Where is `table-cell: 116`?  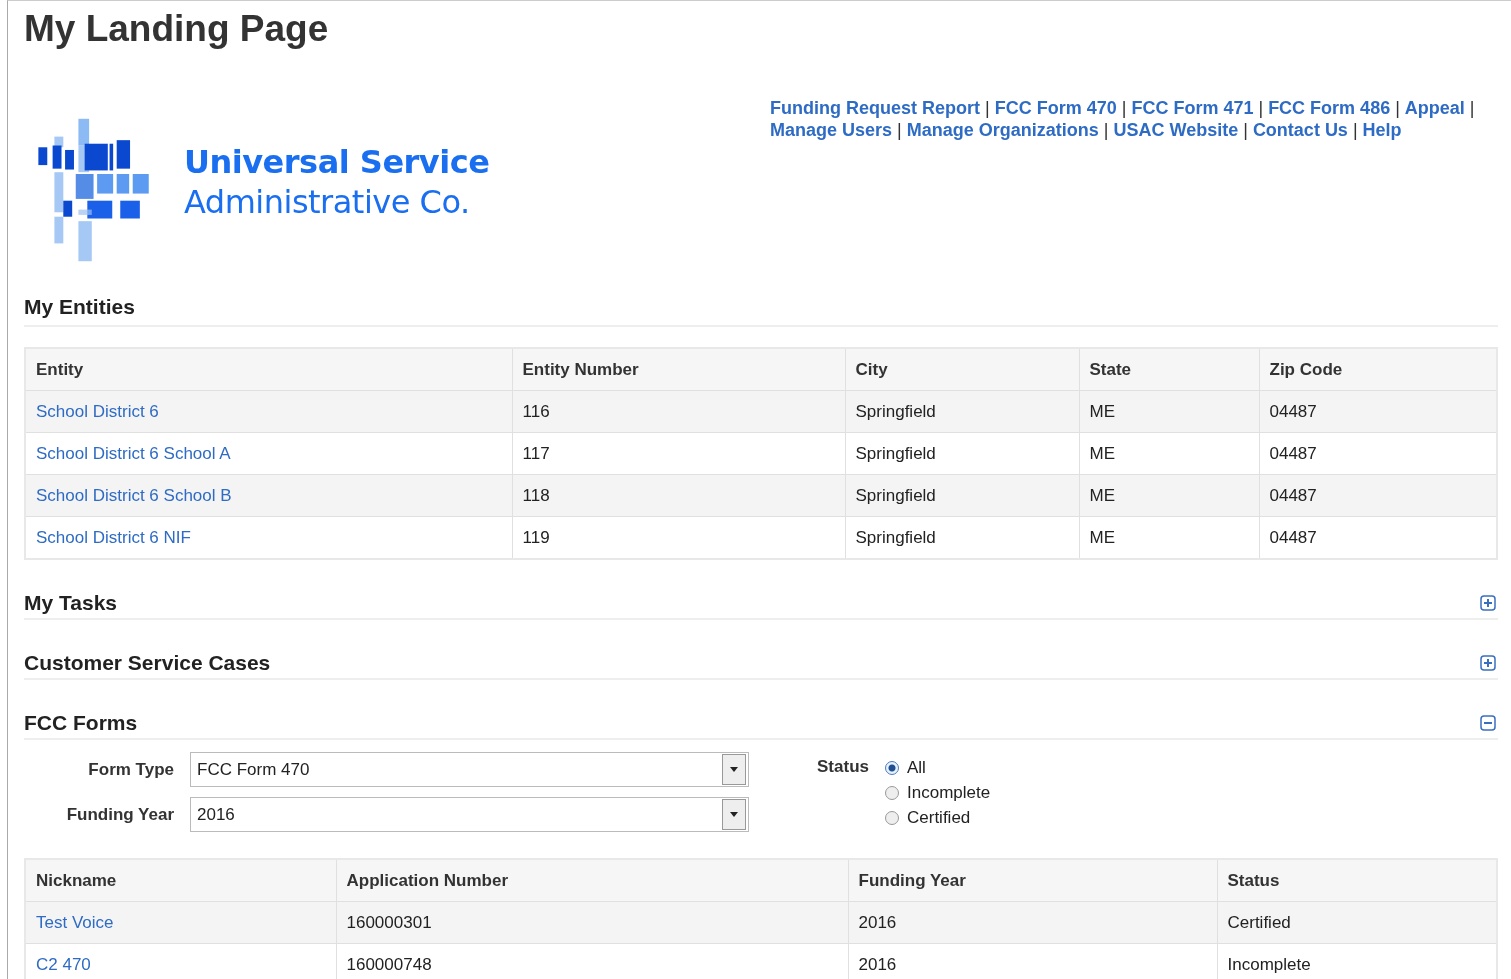 table-cell: 116 is located at coordinates (536, 411).